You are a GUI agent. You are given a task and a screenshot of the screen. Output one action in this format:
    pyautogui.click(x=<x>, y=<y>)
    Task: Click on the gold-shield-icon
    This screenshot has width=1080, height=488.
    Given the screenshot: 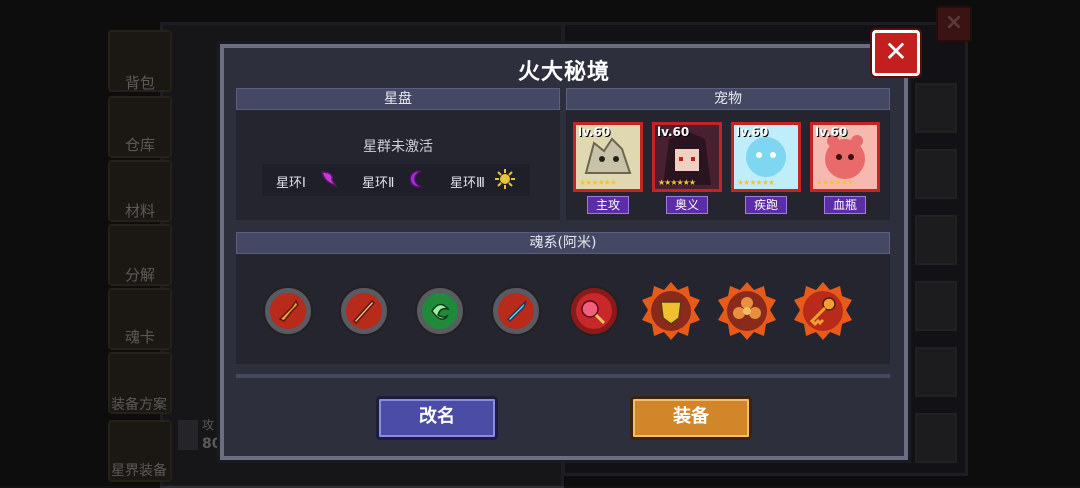 What is the action you would take?
    pyautogui.click(x=671, y=311)
    